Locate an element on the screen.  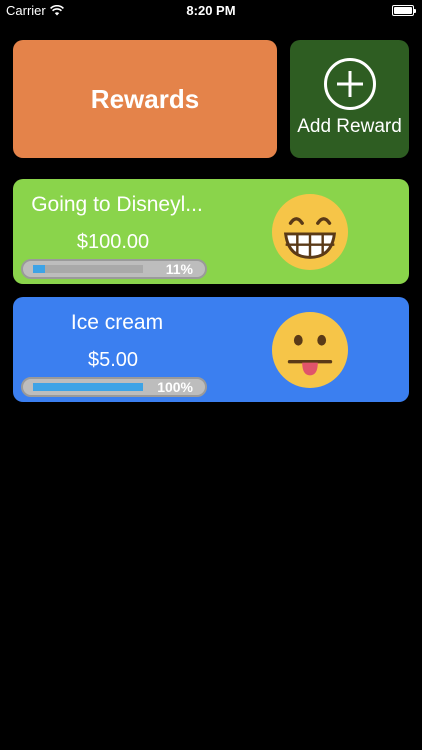
add-reward-button: Add Reward is located at coordinates (349, 99).